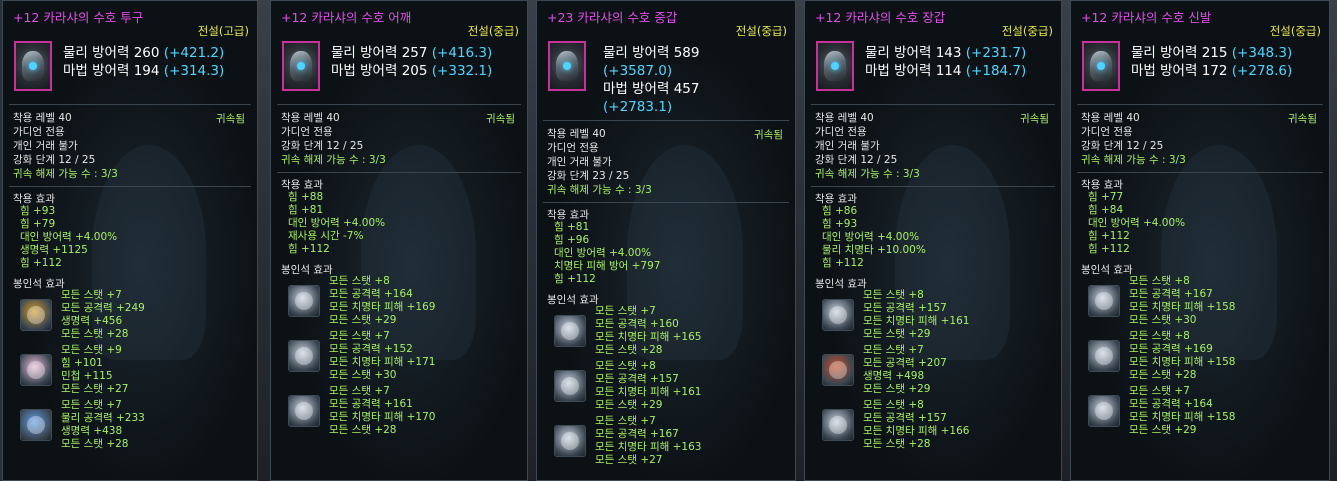 The height and width of the screenshot is (481, 1337). I want to click on mag-def-value: 205, so click(414, 71).